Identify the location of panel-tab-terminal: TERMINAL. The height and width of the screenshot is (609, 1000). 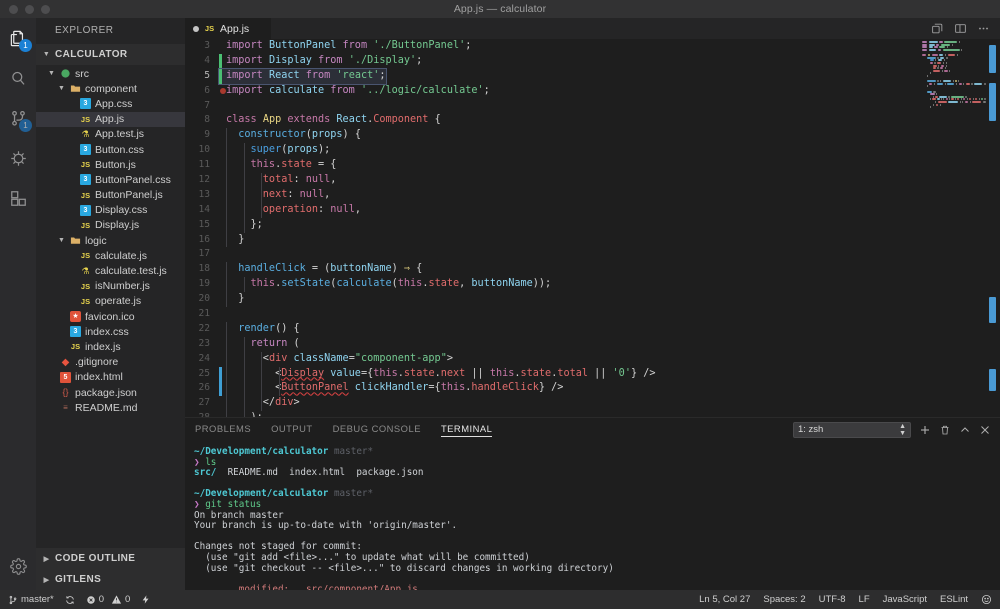
(466, 430).